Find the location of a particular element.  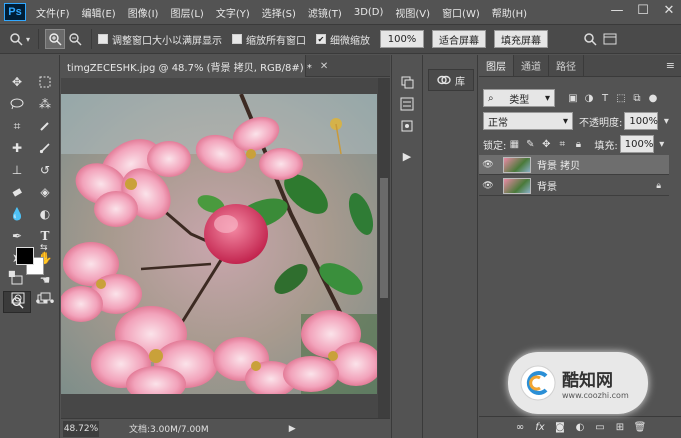

screen-mode-icon is located at coordinates (44, 298).